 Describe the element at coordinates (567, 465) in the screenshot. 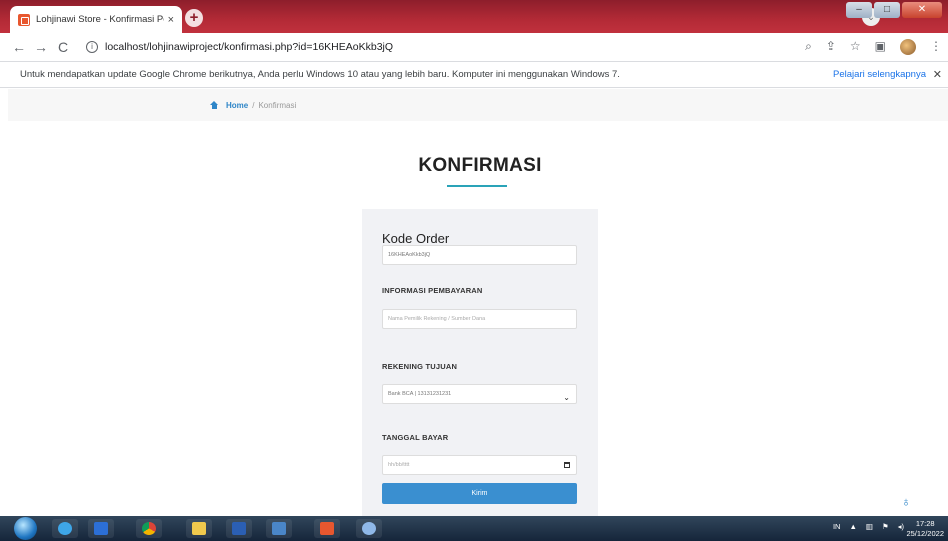

I see `calendar-icon` at that location.